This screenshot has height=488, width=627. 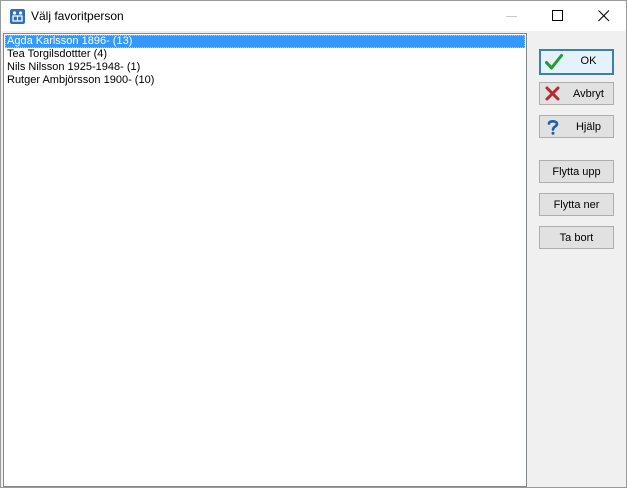 What do you see at coordinates (77, 16) in the screenshot?
I see `window-title: Välj favoritperson` at bounding box center [77, 16].